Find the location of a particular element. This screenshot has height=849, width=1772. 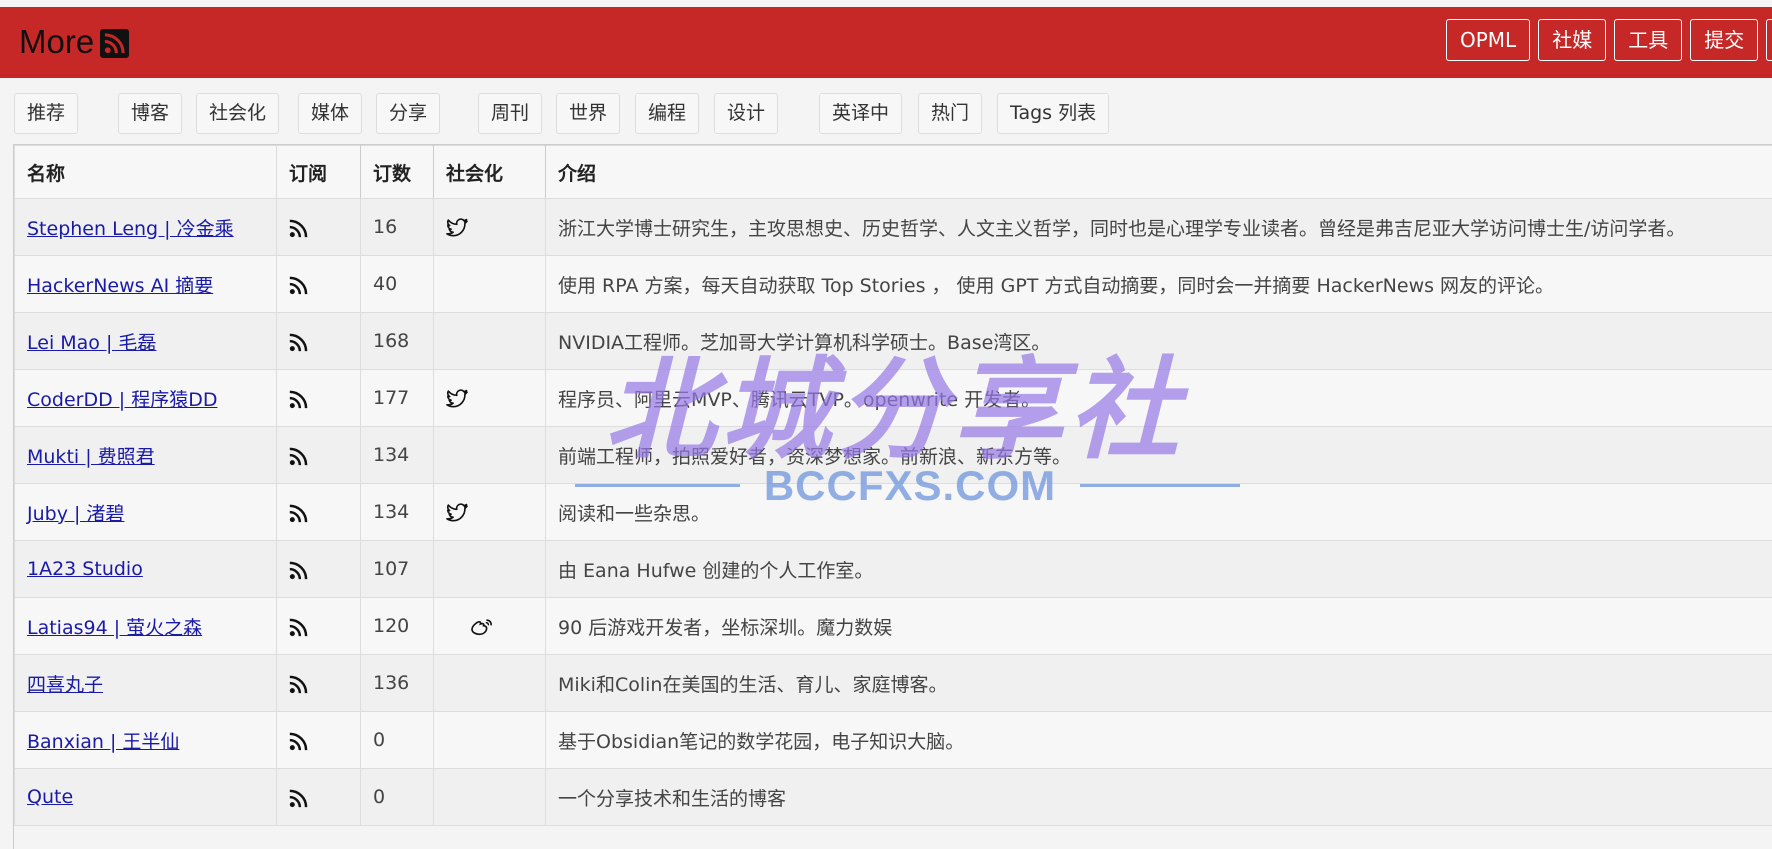

feed-name-cell: Banxian | 王半仙 is located at coordinates (145, 740).